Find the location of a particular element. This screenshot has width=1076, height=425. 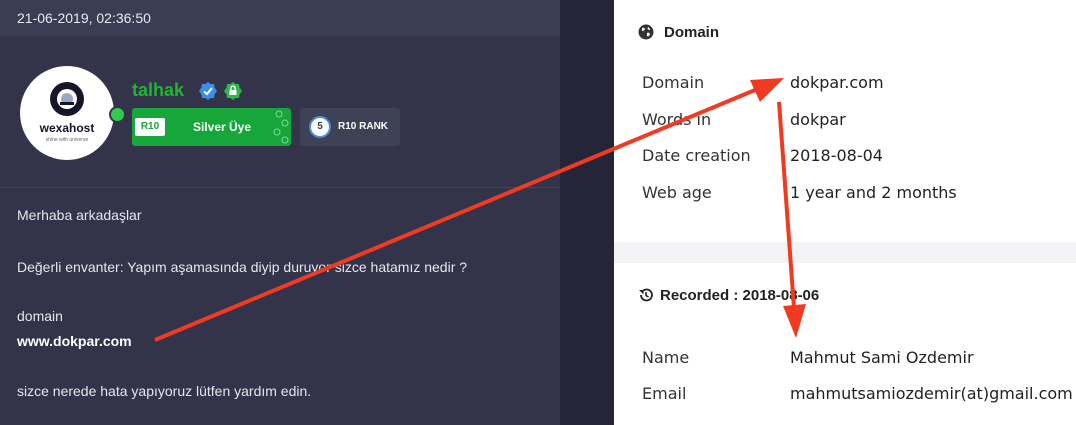

post-header: 21-06-2019, 02:36:50 is located at coordinates (280, 18).